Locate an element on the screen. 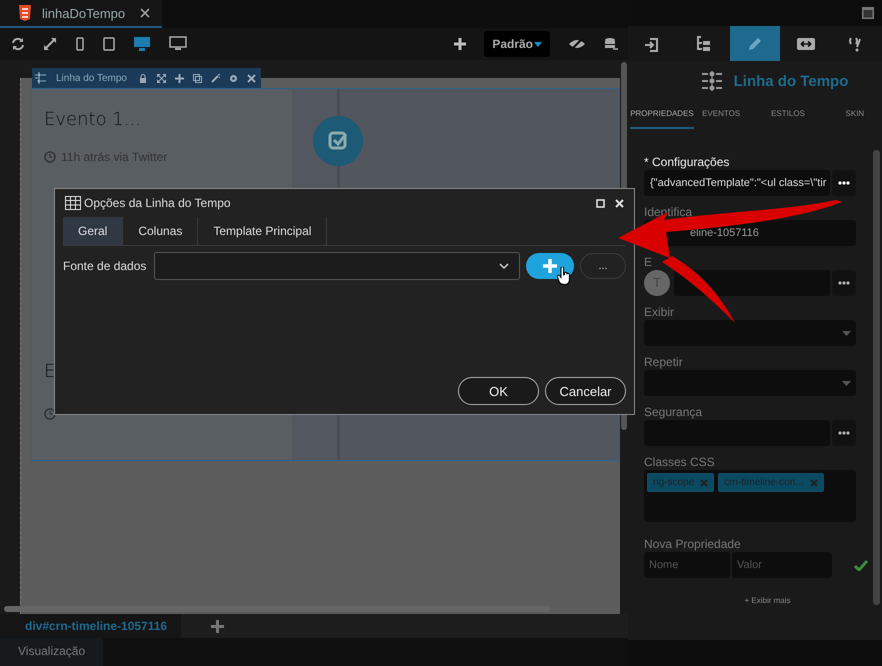 Image resolution: width=882 pixels, height=666 pixels. wand-icon is located at coordinates (215, 78).